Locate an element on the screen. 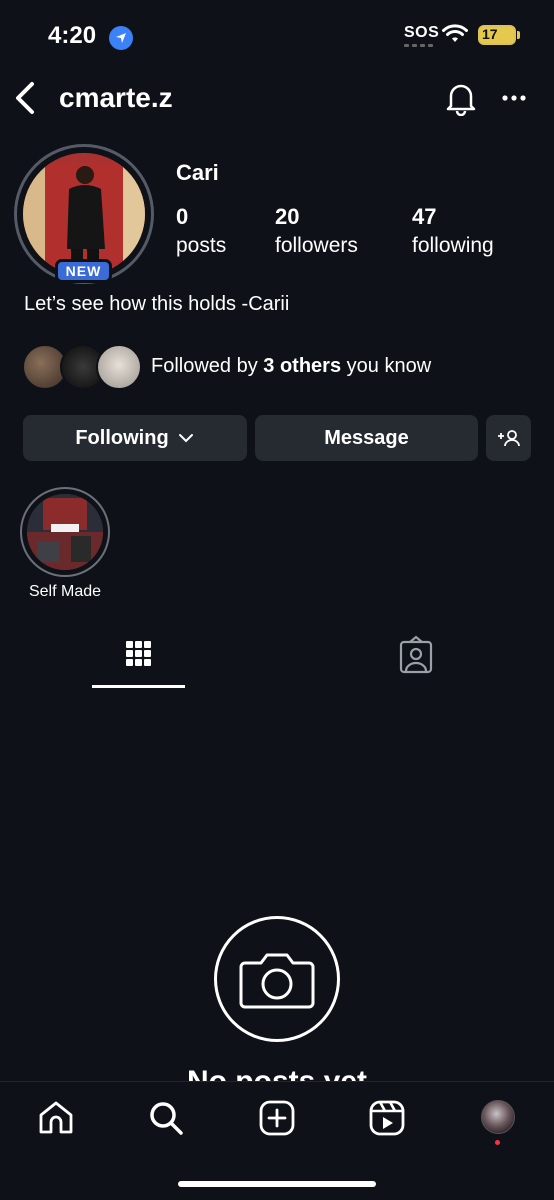 This screenshot has width=554, height=1200. followed-by-count: 3 others is located at coordinates (302, 366).